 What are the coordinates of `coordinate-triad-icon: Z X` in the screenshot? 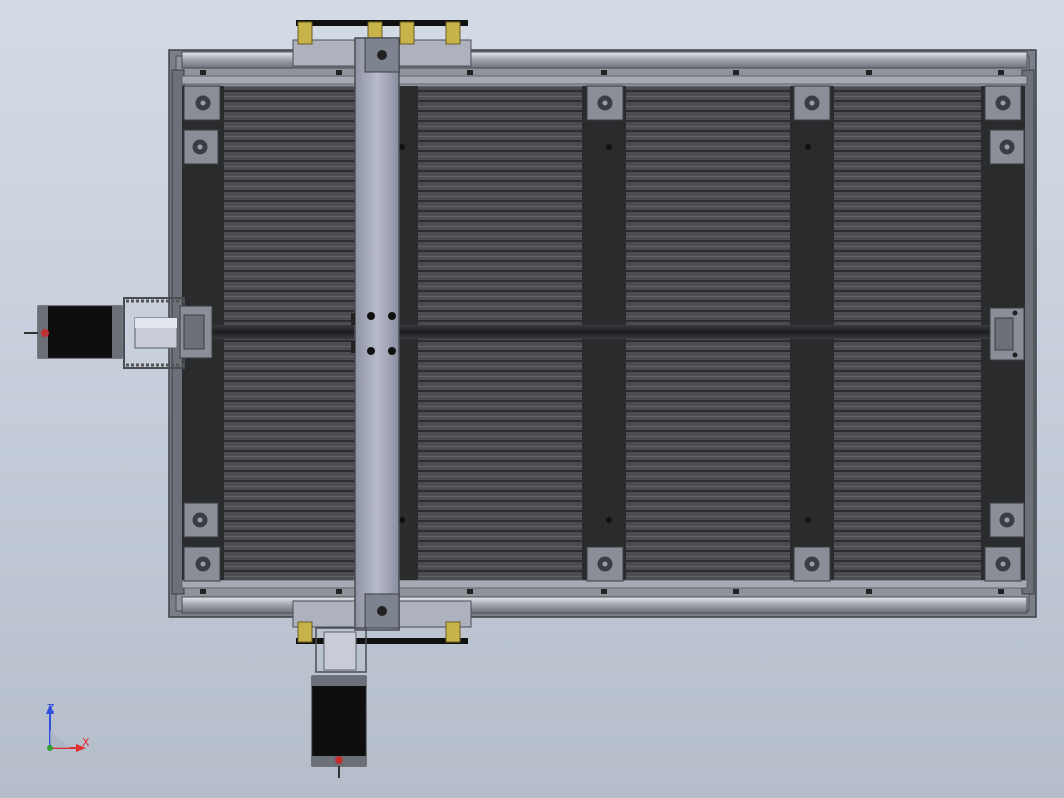 It's located at (68, 727).